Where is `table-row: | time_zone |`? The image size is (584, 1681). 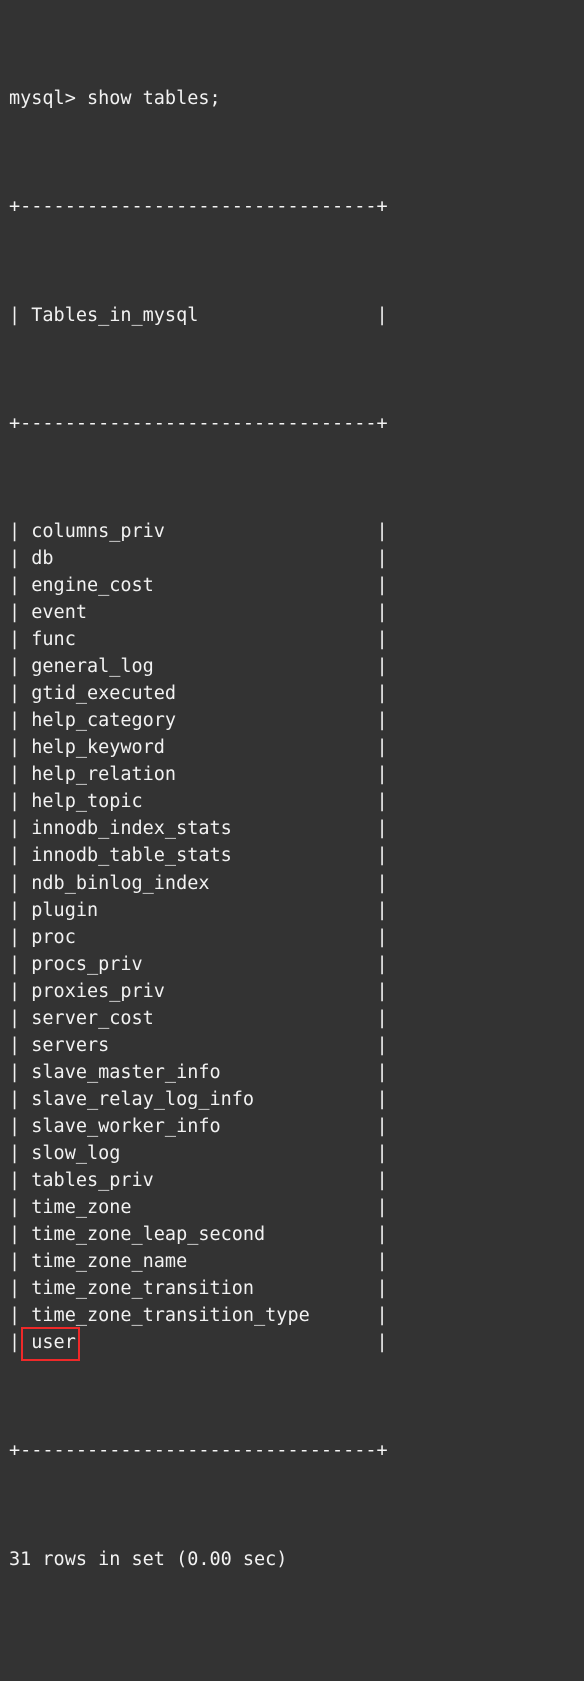
table-row: | time_zone | is located at coordinates (198, 1208).